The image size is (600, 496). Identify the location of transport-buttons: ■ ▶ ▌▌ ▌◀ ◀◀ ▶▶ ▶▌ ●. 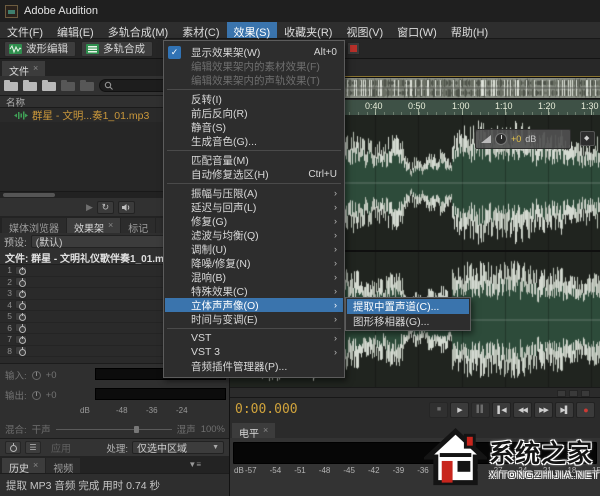
(512, 409).